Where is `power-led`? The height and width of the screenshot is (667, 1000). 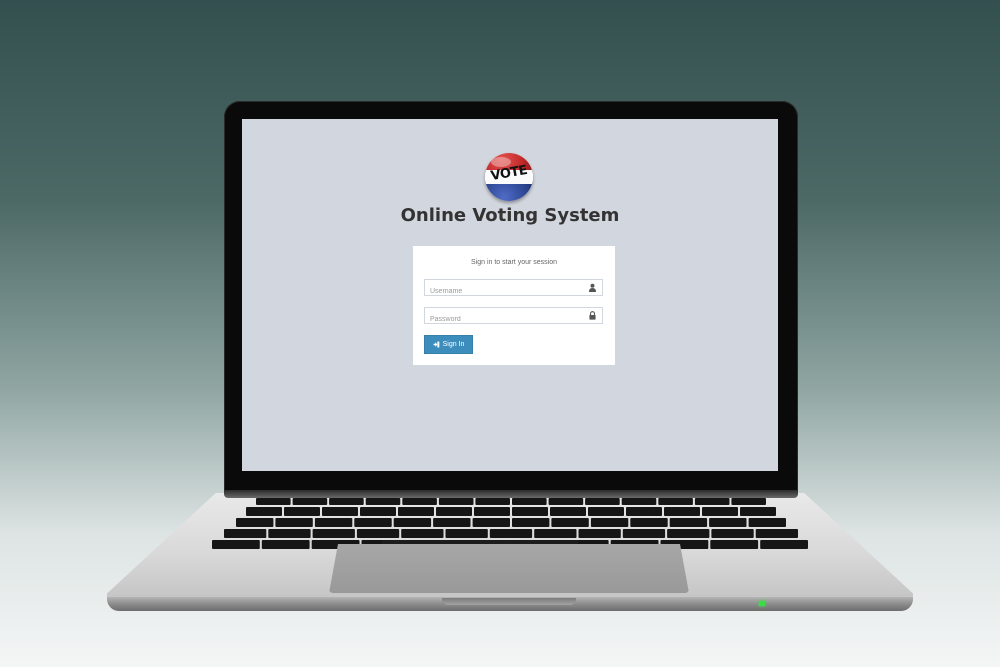
power-led is located at coordinates (762, 603).